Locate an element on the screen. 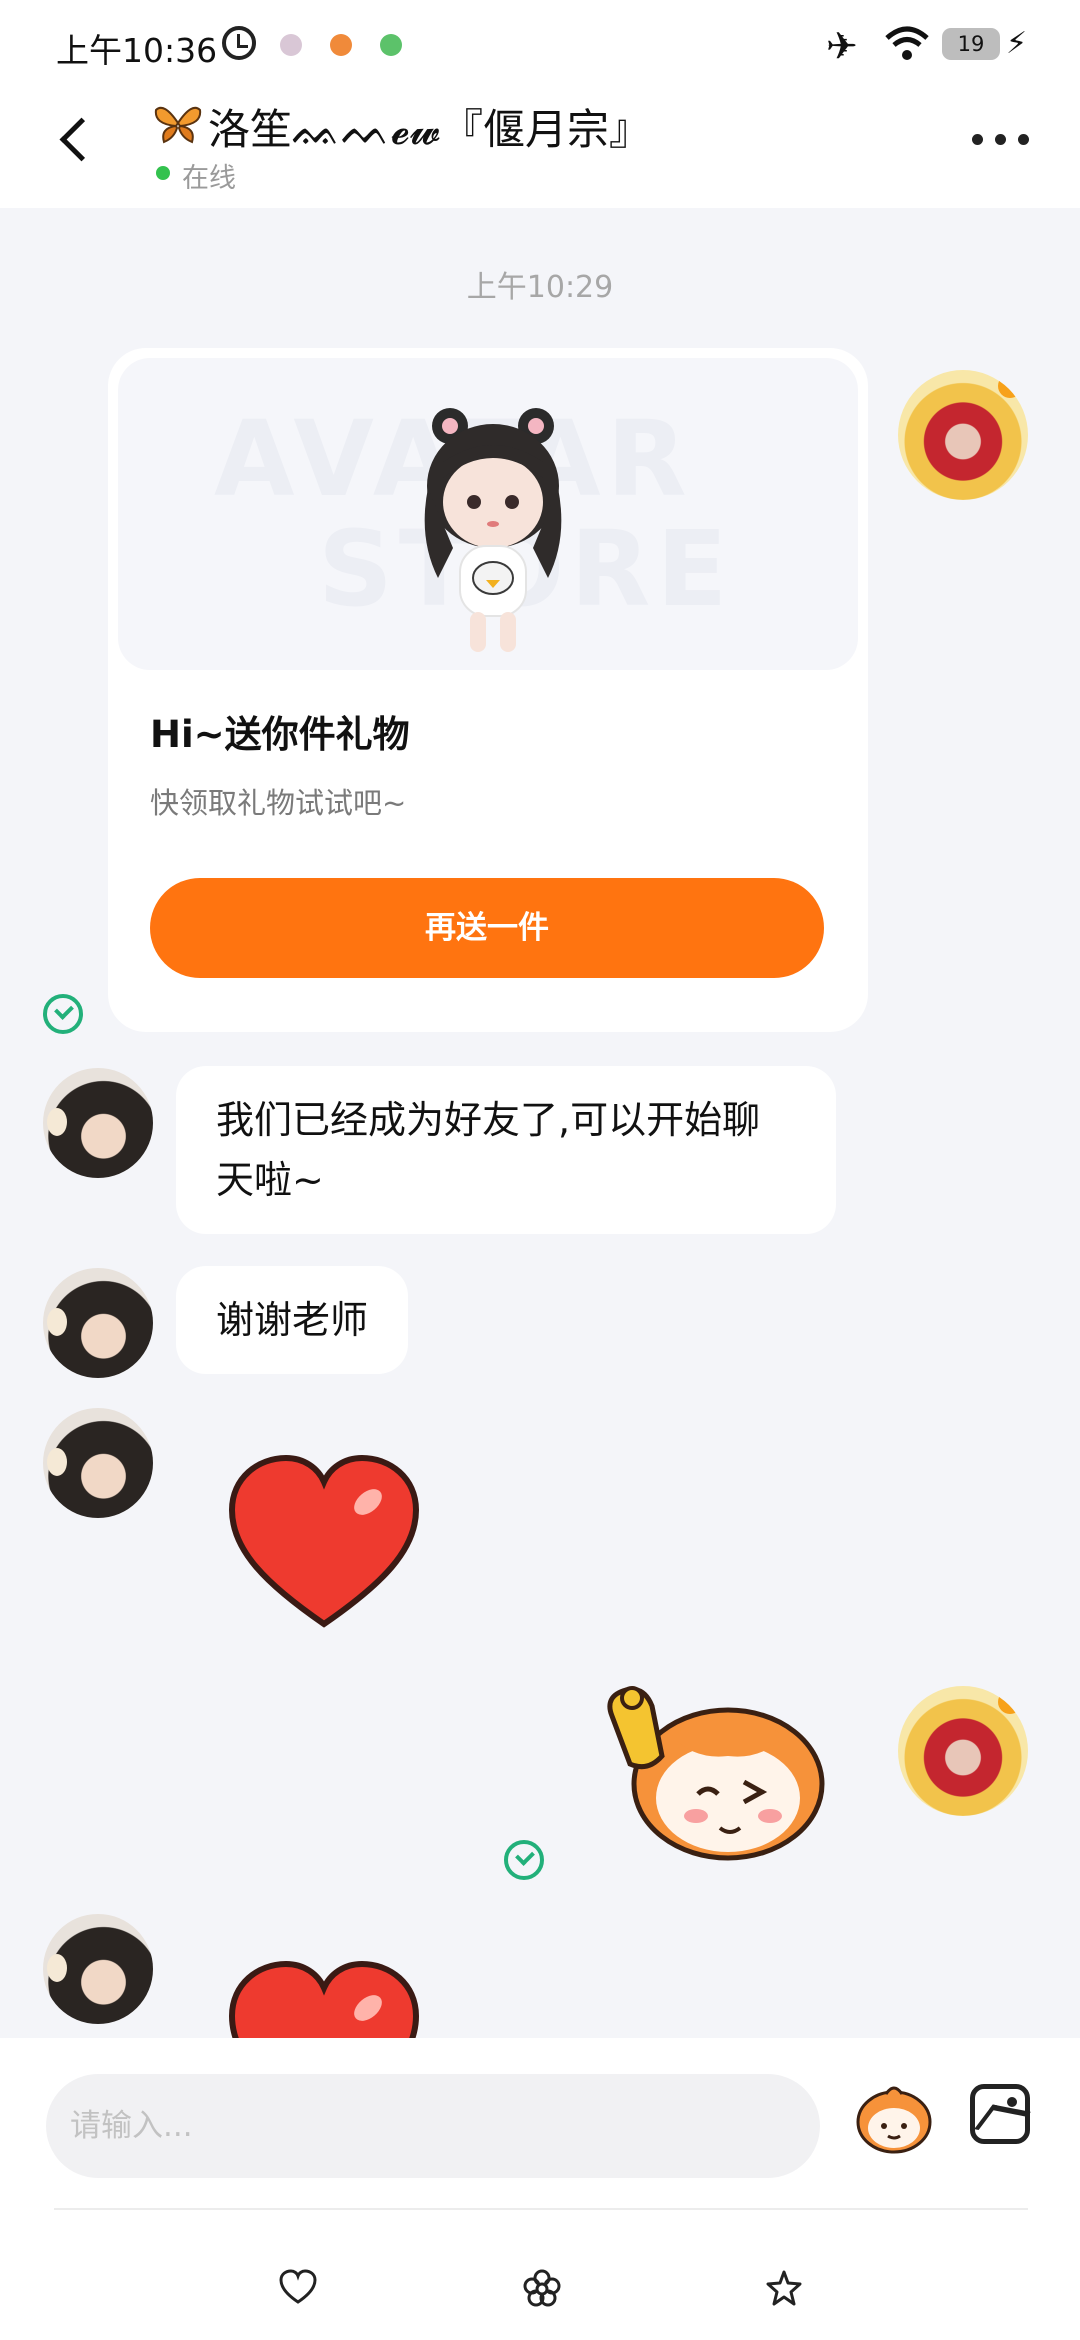 This screenshot has height=2340, width=1080. heart-icon is located at coordinates (298, 2288).